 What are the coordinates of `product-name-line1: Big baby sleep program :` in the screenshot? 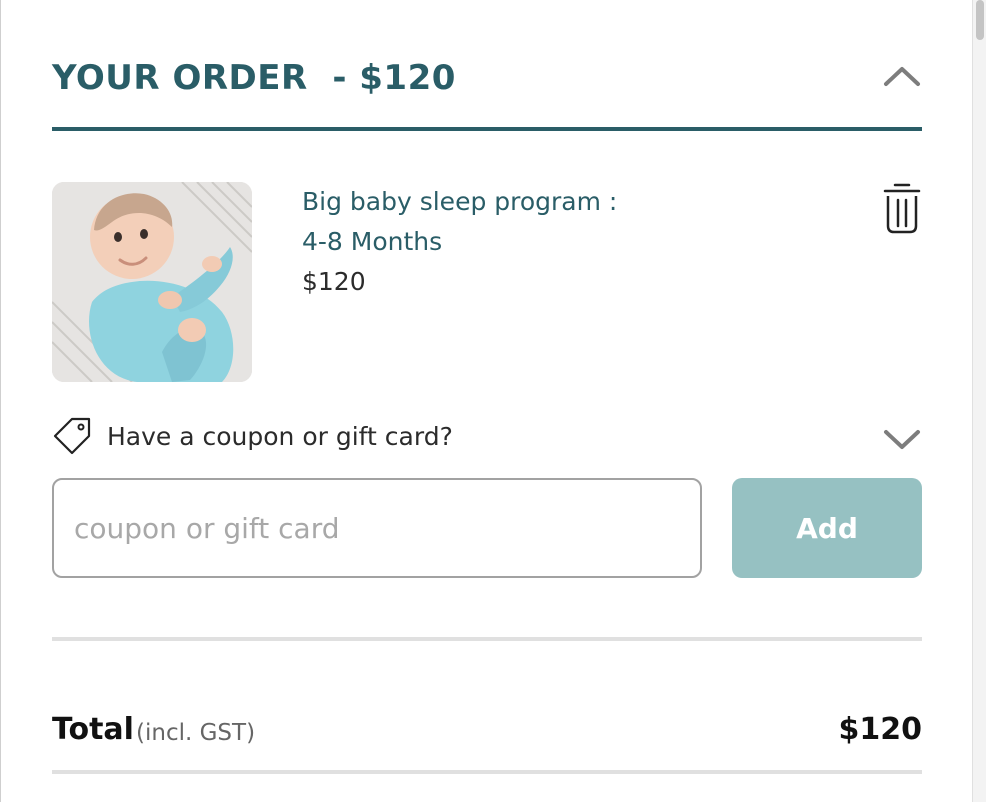 It's located at (460, 201).